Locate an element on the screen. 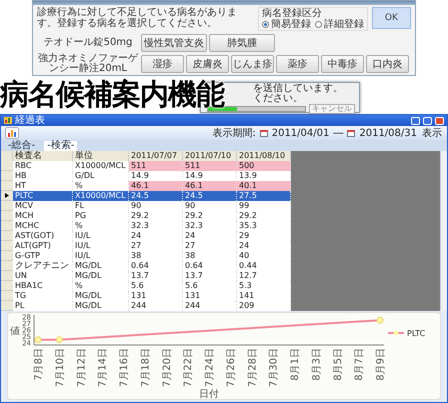 Image resolution: width=448 pixels, height=403 pixels. close-button is located at coordinates (439, 120).